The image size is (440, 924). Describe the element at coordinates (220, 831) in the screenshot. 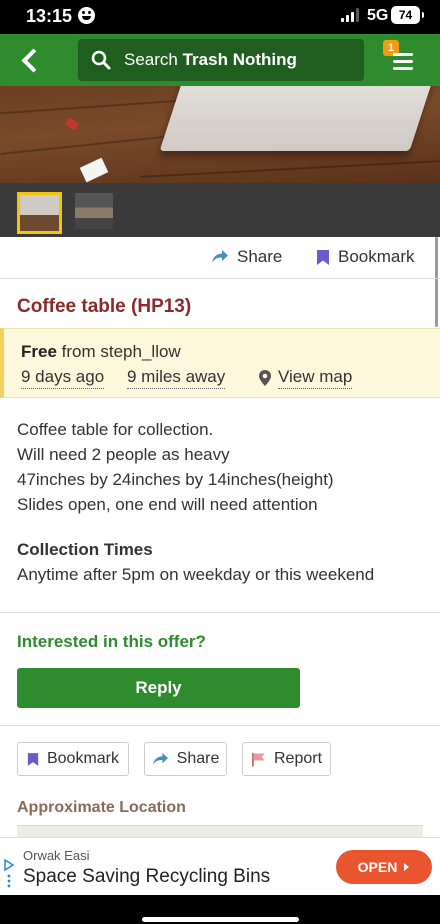

I see `location-map` at that location.